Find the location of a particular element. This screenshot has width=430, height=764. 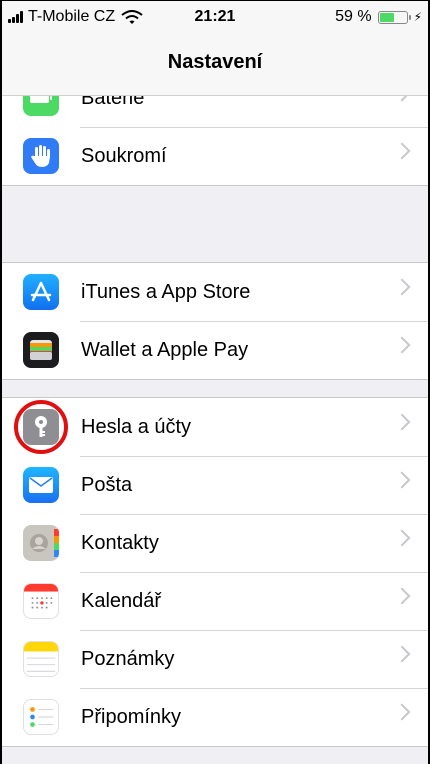

battery-indicator-icon is located at coordinates (394, 17).